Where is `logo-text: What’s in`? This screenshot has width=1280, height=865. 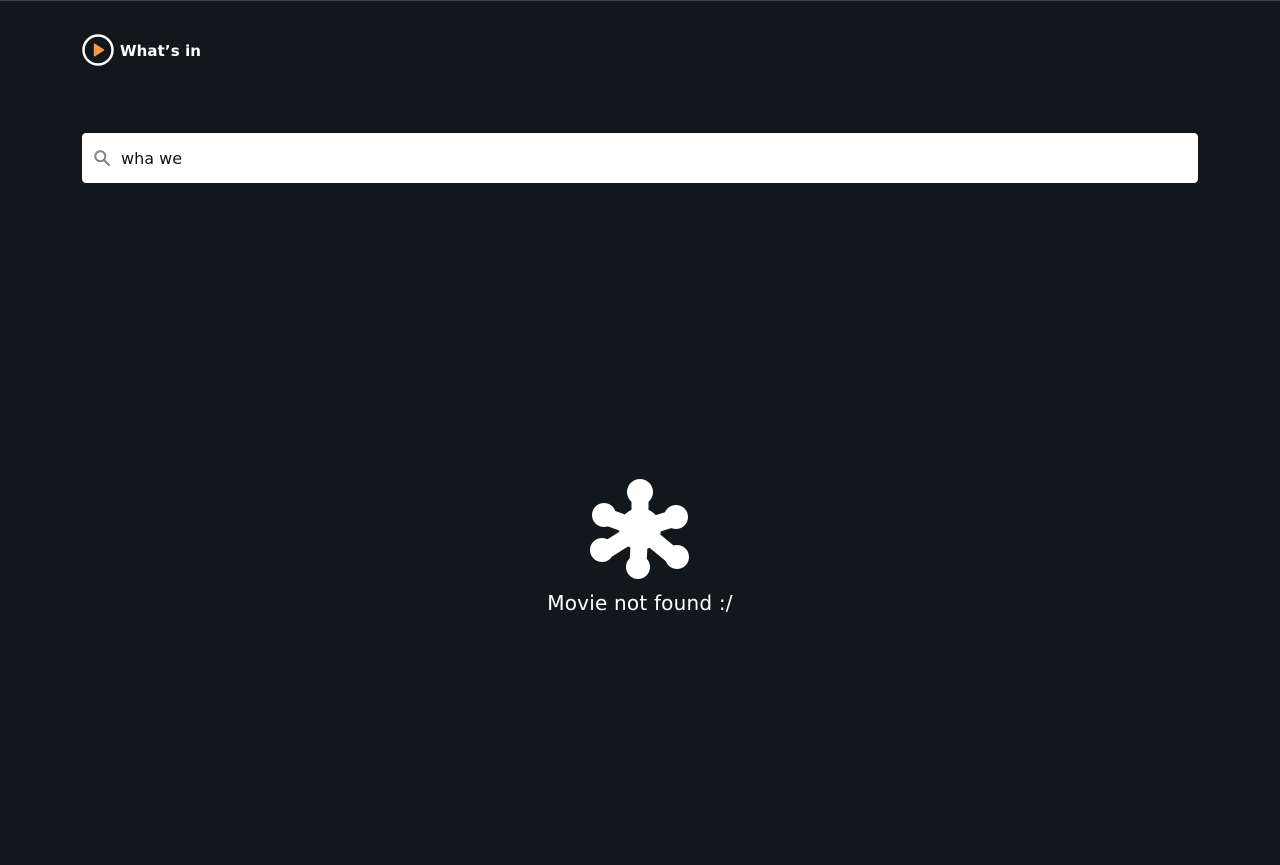
logo-text: What’s in is located at coordinates (161, 51).